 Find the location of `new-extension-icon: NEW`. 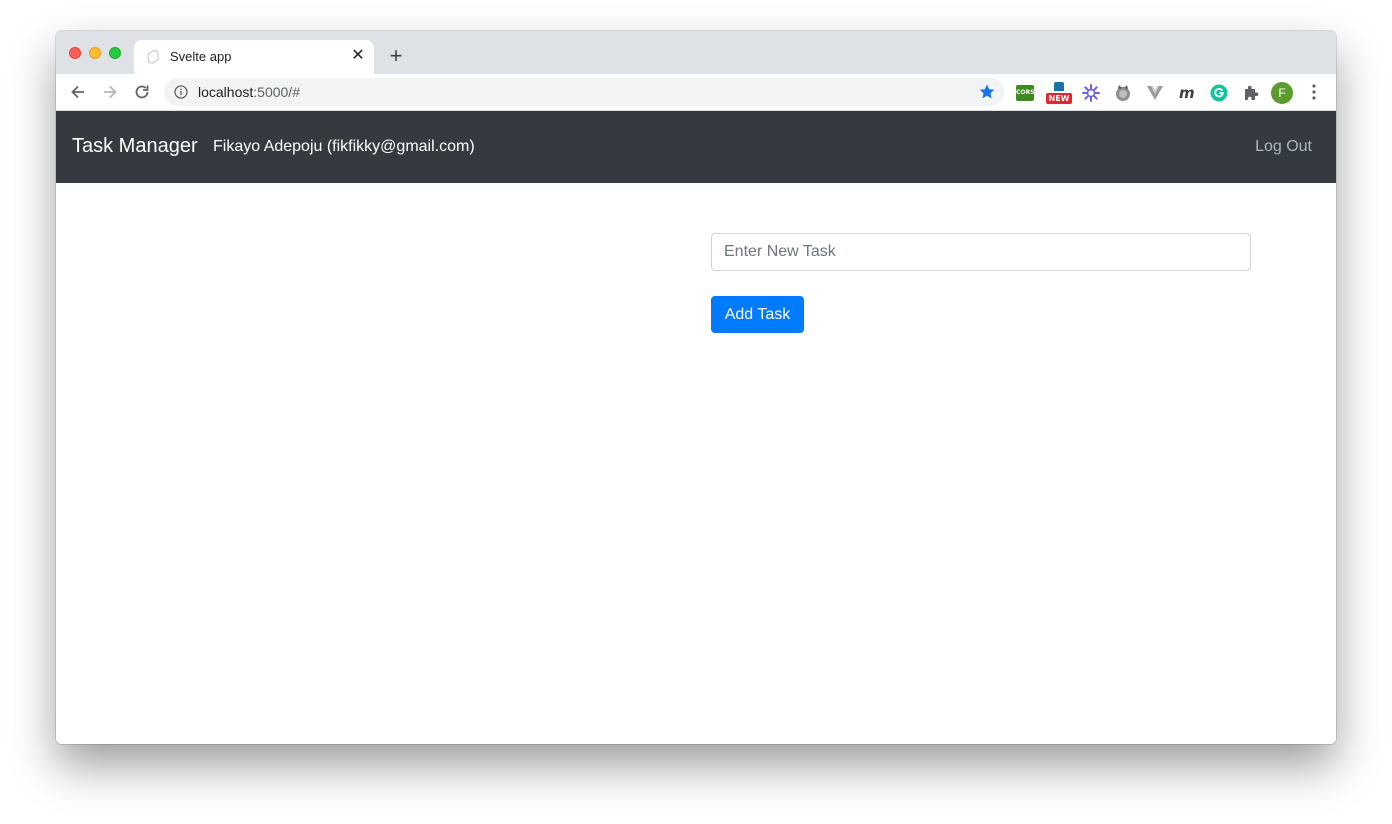

new-extension-icon: NEW is located at coordinates (1059, 94).